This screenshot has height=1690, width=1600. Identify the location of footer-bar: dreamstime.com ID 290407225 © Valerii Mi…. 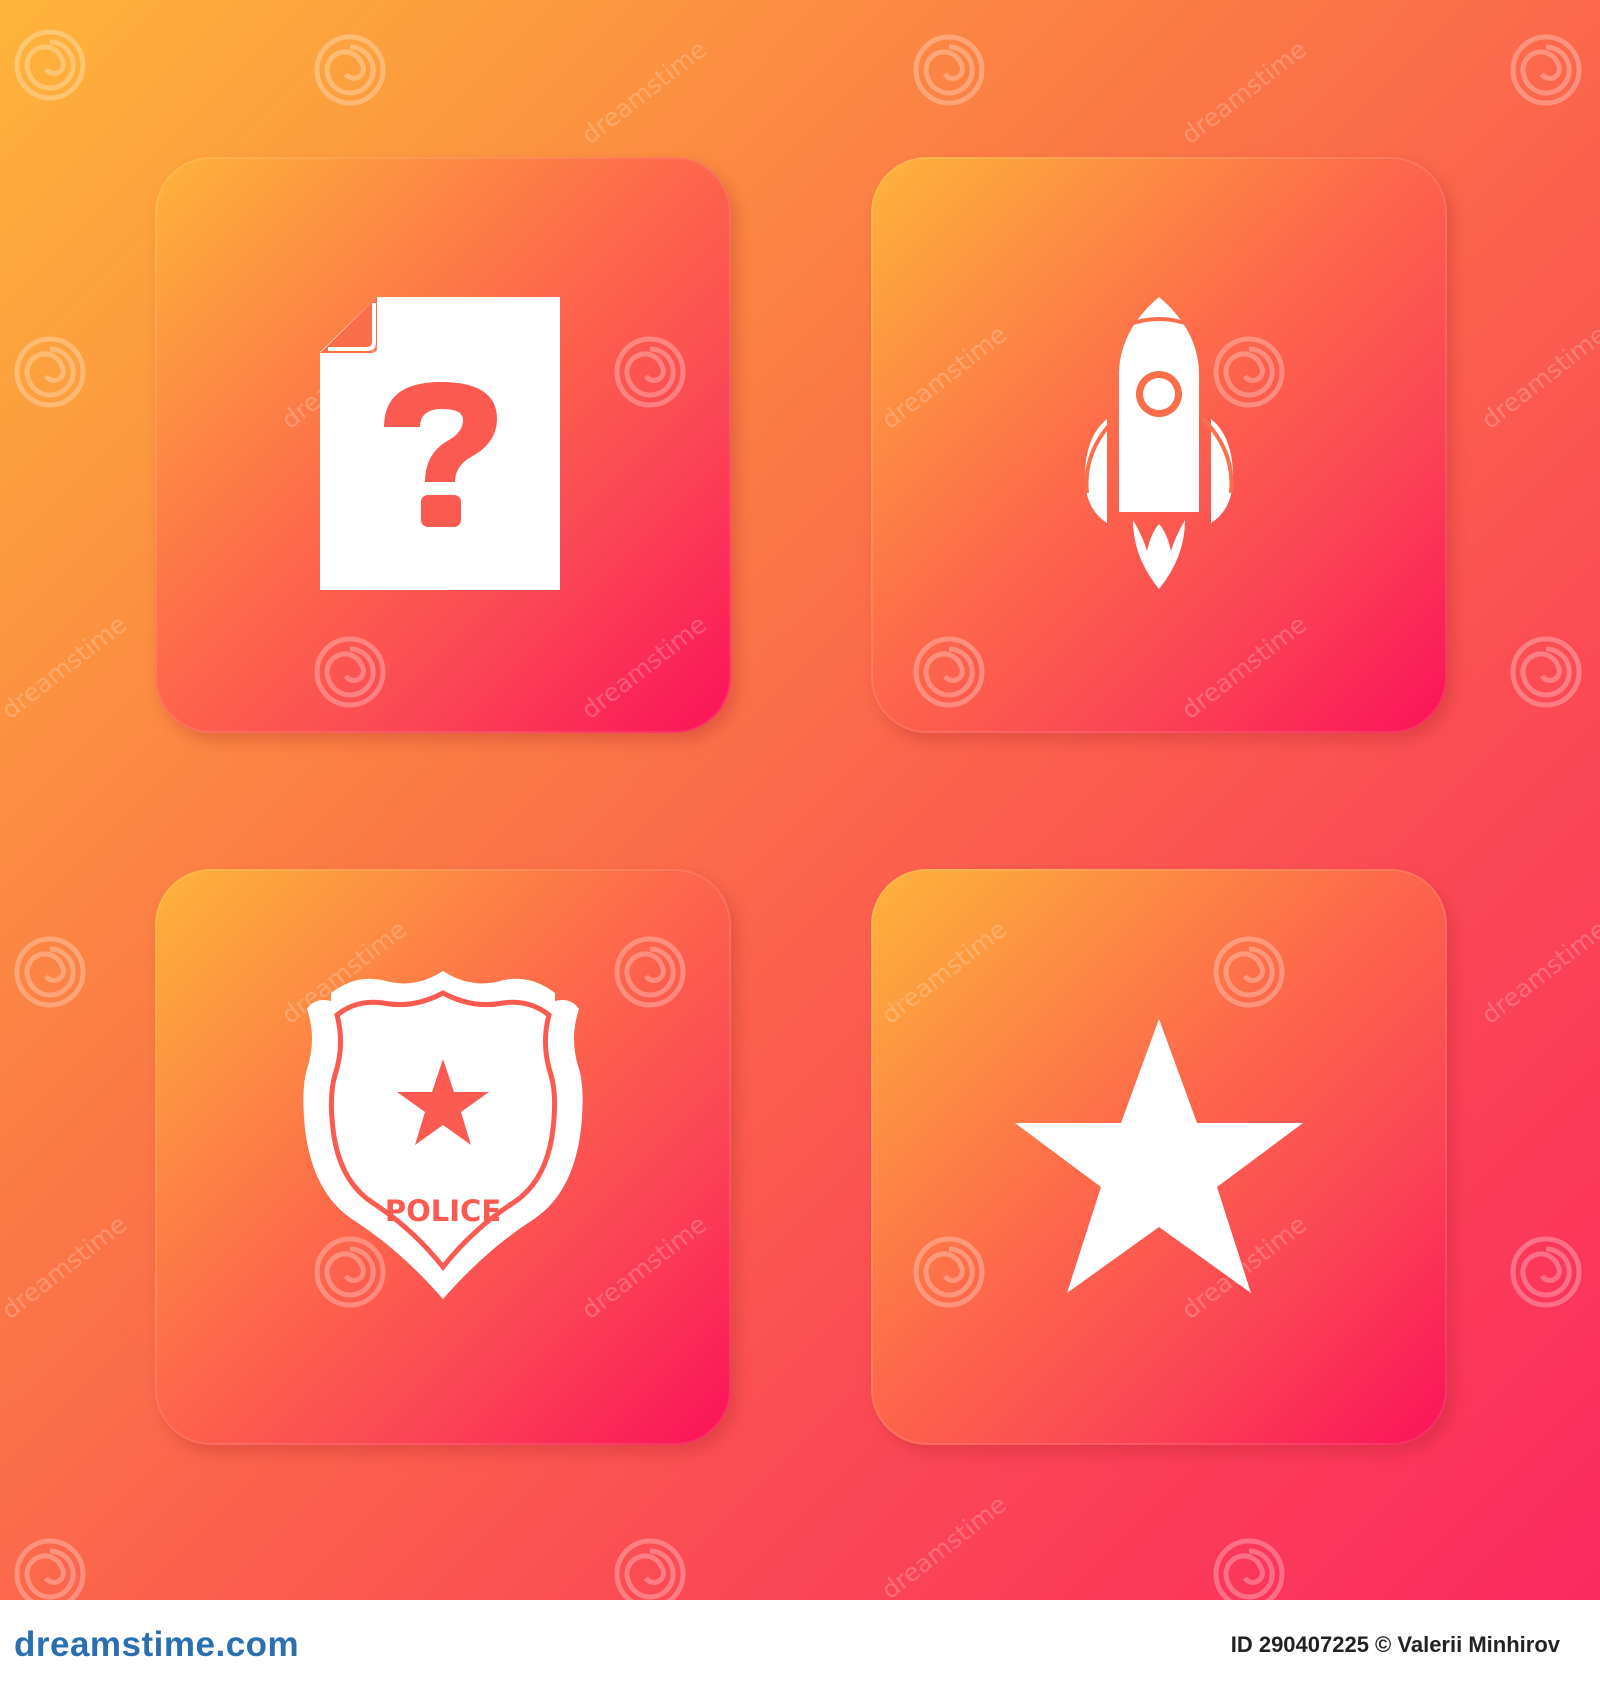
(800, 1645).